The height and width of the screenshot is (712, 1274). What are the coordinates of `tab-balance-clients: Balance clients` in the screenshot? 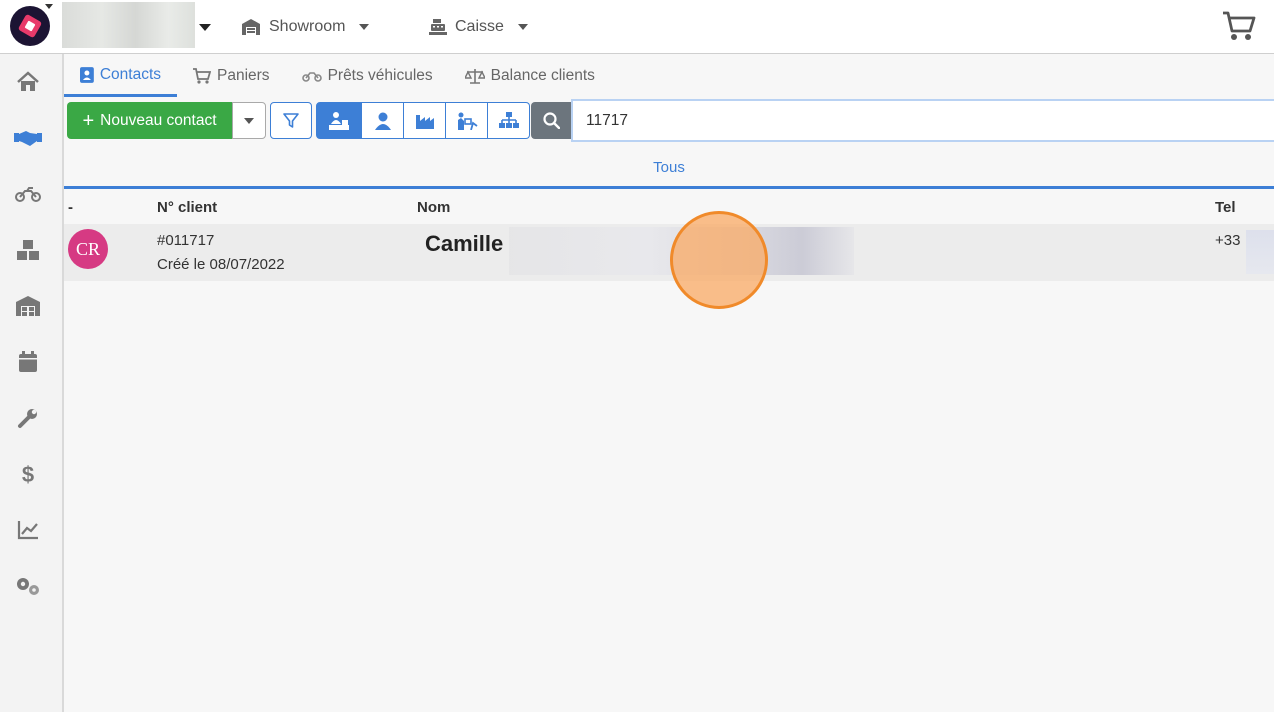 It's located at (530, 76).